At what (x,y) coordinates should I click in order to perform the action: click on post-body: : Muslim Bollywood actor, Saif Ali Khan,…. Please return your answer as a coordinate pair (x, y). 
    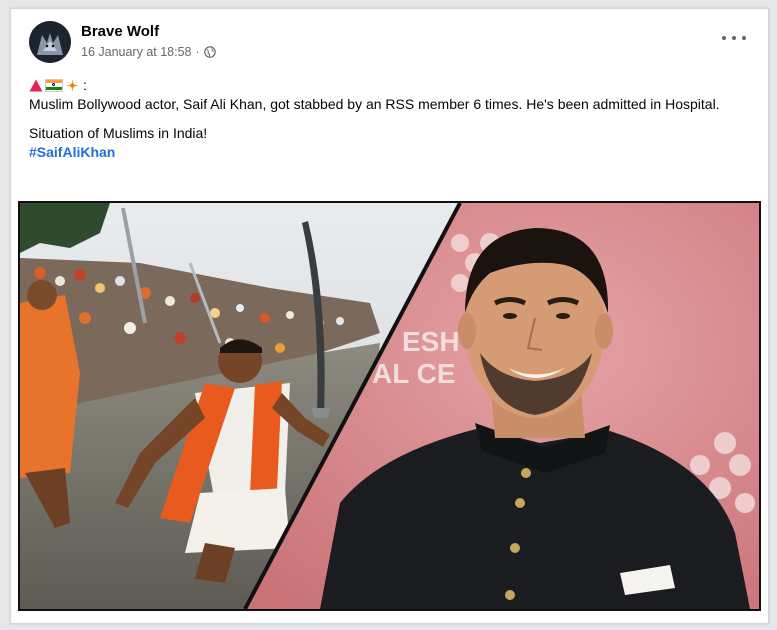
    Looking at the image, I should click on (391, 118).